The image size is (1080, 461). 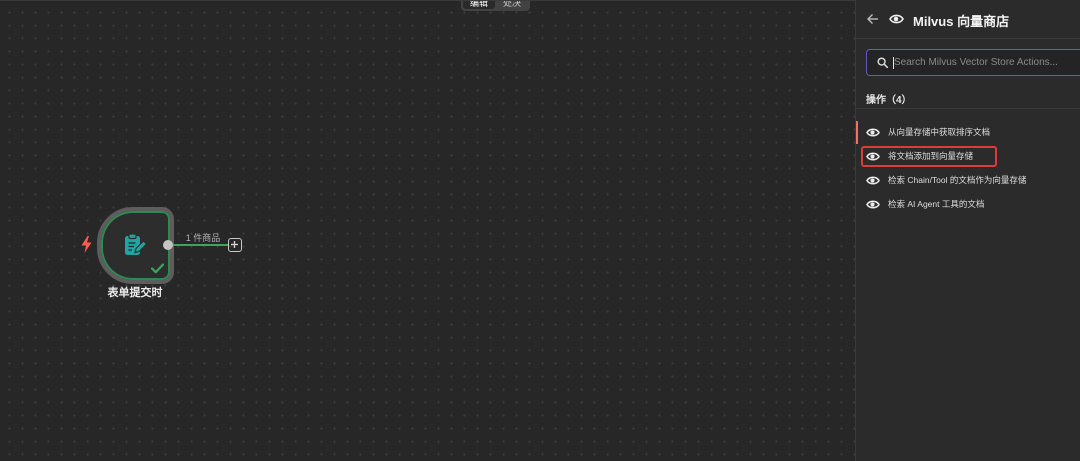 I want to click on action-item: 检索 AI Agent 工具的文档, so click(x=968, y=204).